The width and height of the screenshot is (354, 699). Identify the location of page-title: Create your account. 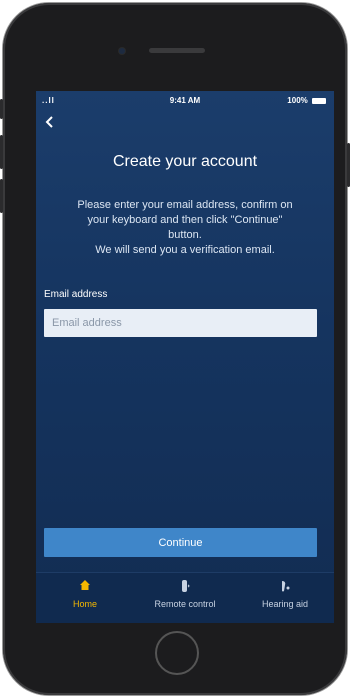
(185, 161).